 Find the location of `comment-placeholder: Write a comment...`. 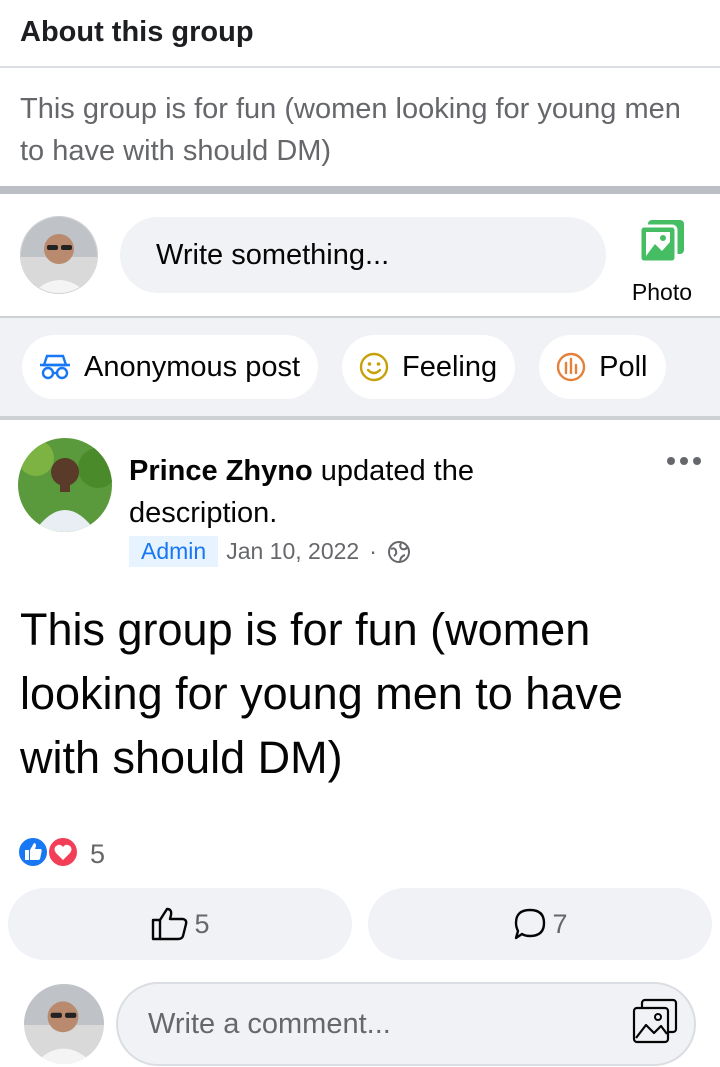

comment-placeholder: Write a comment... is located at coordinates (269, 1023).